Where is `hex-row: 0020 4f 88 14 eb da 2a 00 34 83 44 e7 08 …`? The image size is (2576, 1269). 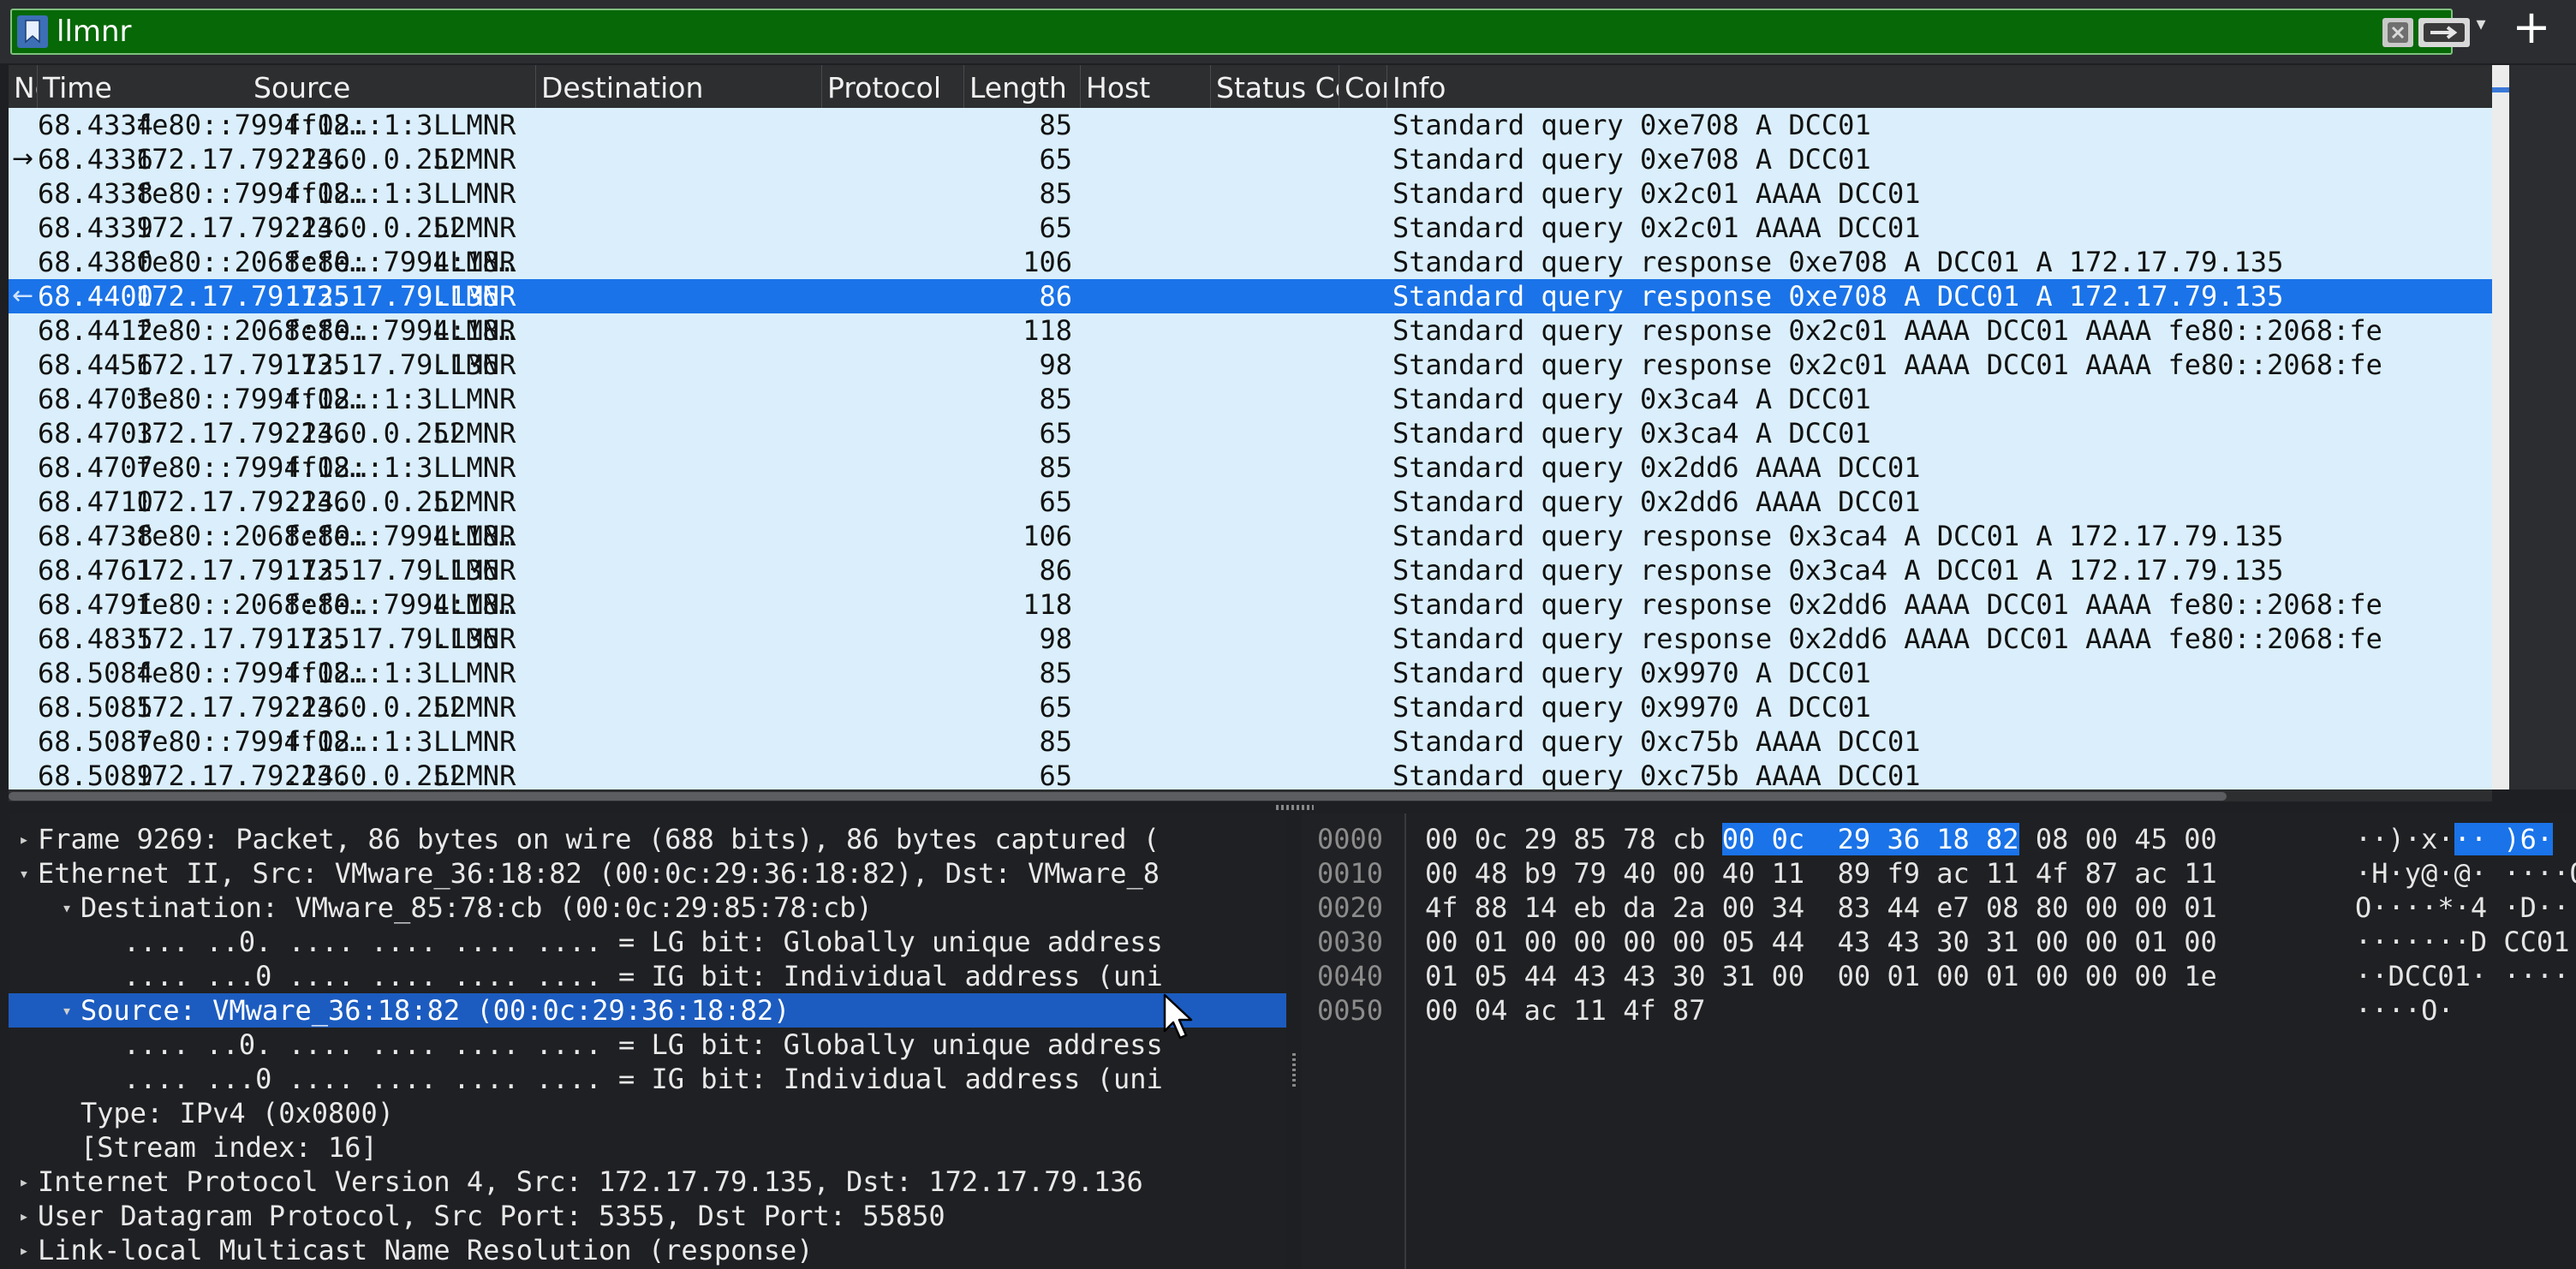
hex-row: 0020 4f 88 14 eb da 2a 00 34 83 44 e7 08 … is located at coordinates (1939, 908).